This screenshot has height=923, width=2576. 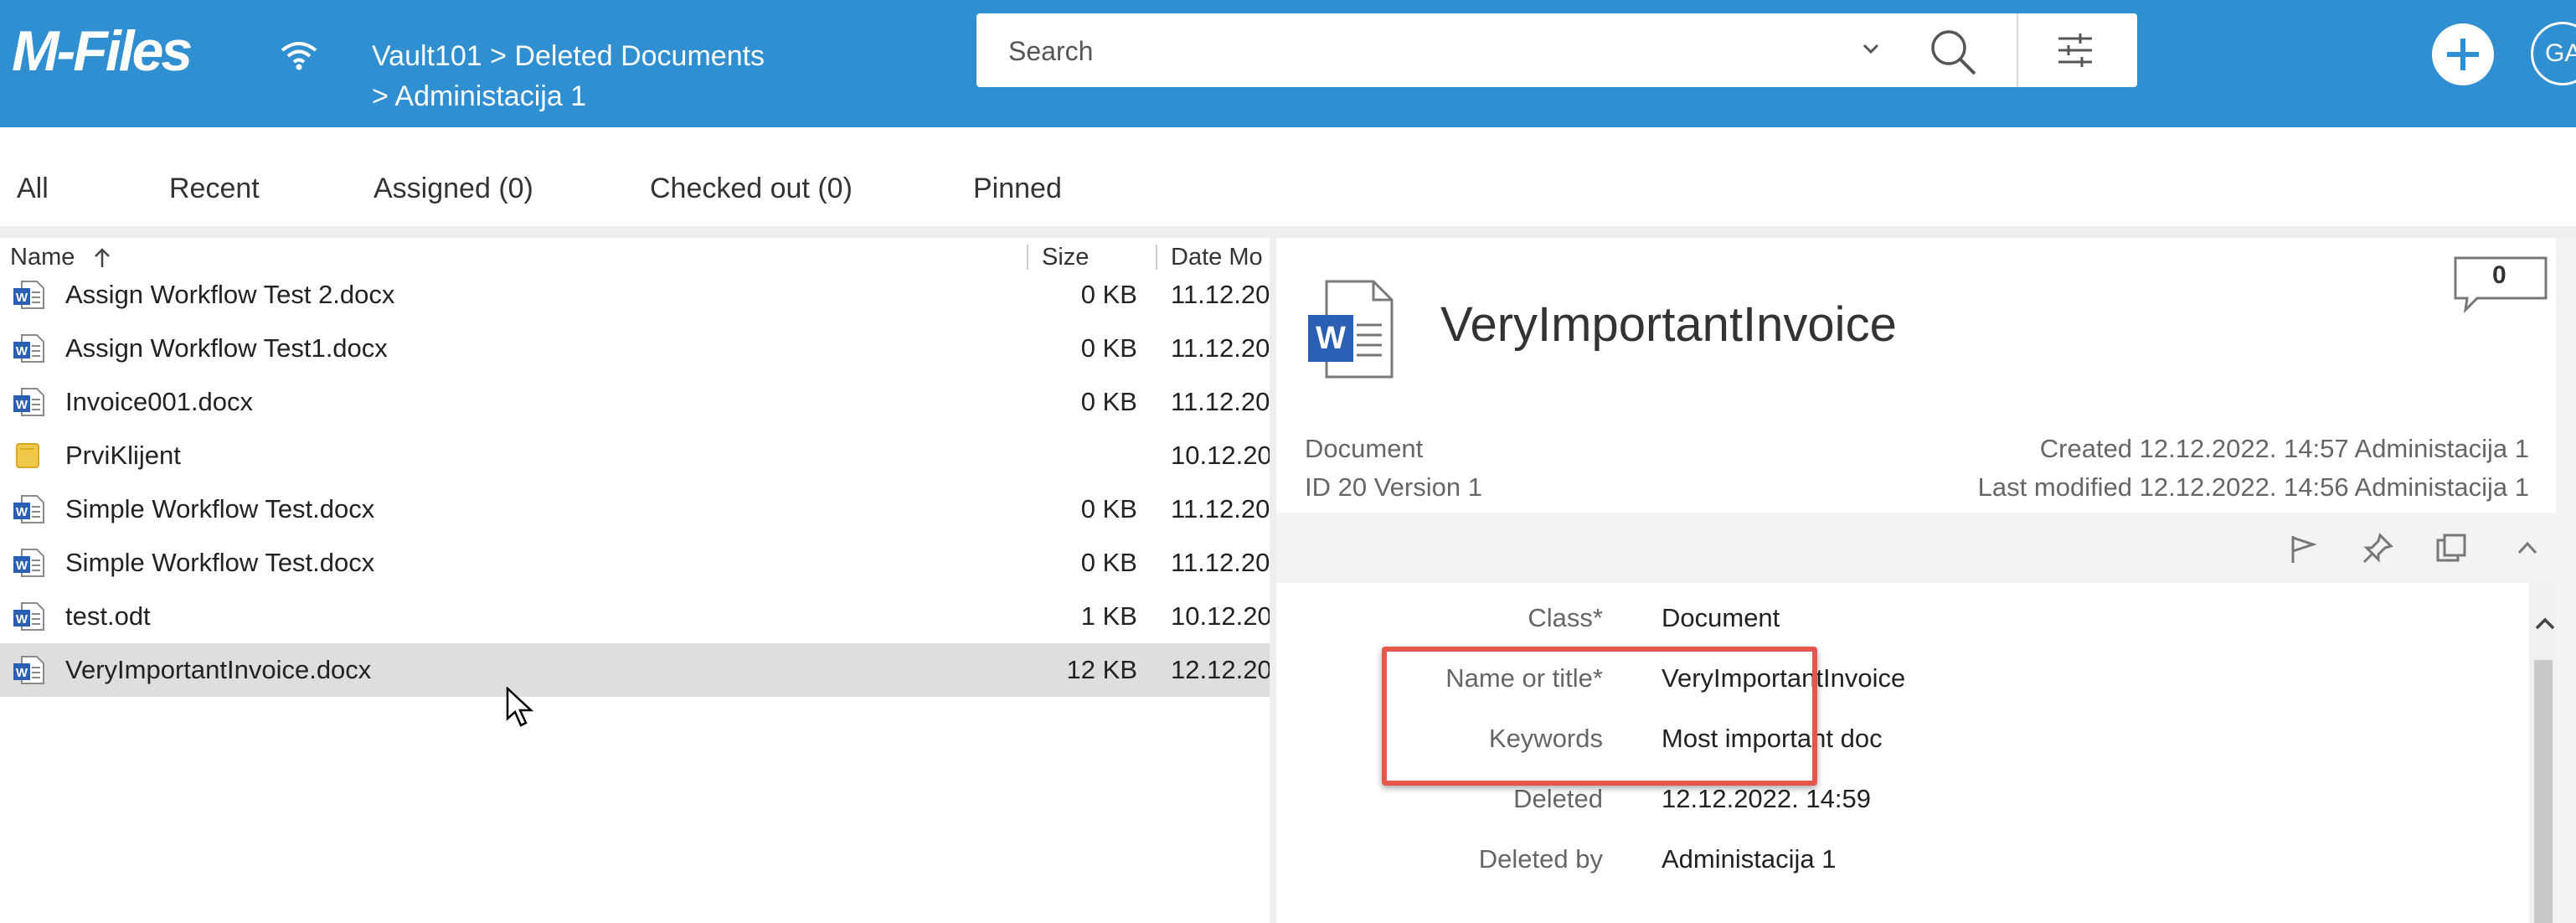 What do you see at coordinates (1871, 51) in the screenshot?
I see `chevron-down-icon` at bounding box center [1871, 51].